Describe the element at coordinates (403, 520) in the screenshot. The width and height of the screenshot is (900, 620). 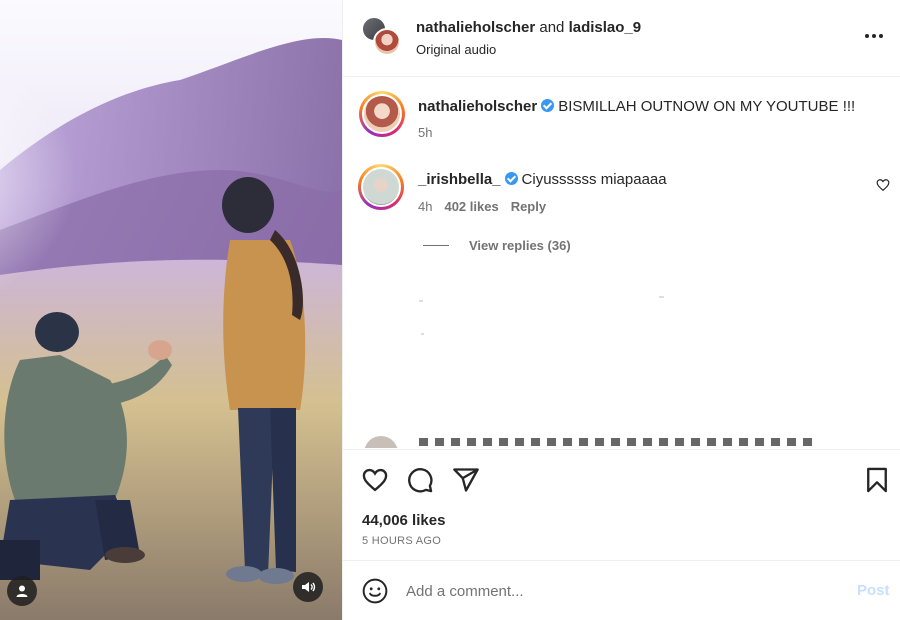
I see `likes-count: 44,006 likes` at that location.